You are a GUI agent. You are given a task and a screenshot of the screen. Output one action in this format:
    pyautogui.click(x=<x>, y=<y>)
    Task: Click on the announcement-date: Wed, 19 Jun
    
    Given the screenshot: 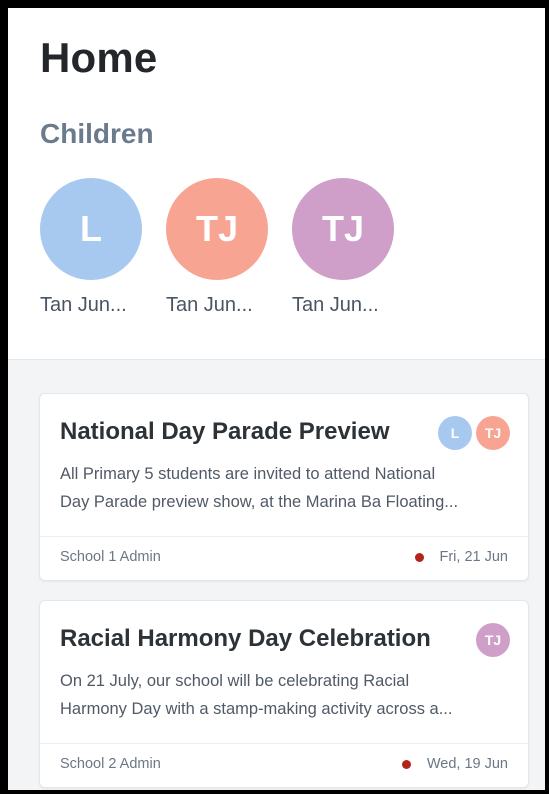 What is the action you would take?
    pyautogui.click(x=467, y=764)
    